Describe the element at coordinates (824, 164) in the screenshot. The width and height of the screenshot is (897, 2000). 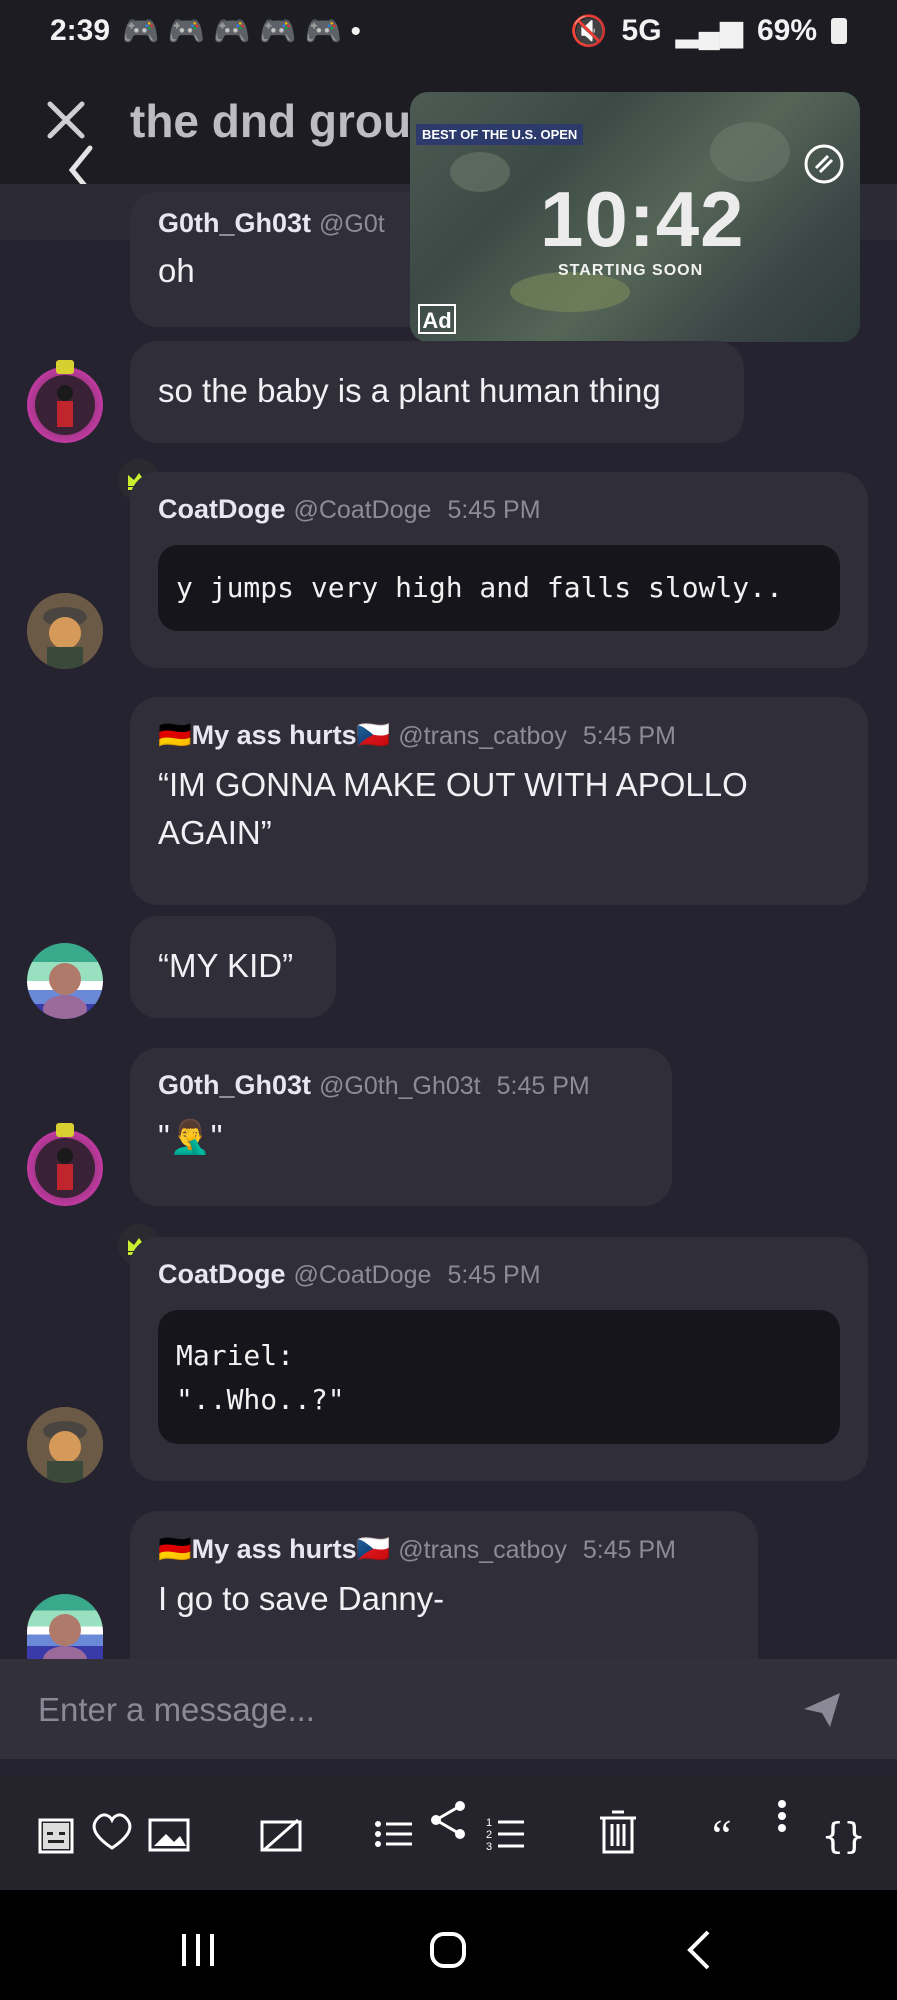
I see `rotate-icon` at that location.